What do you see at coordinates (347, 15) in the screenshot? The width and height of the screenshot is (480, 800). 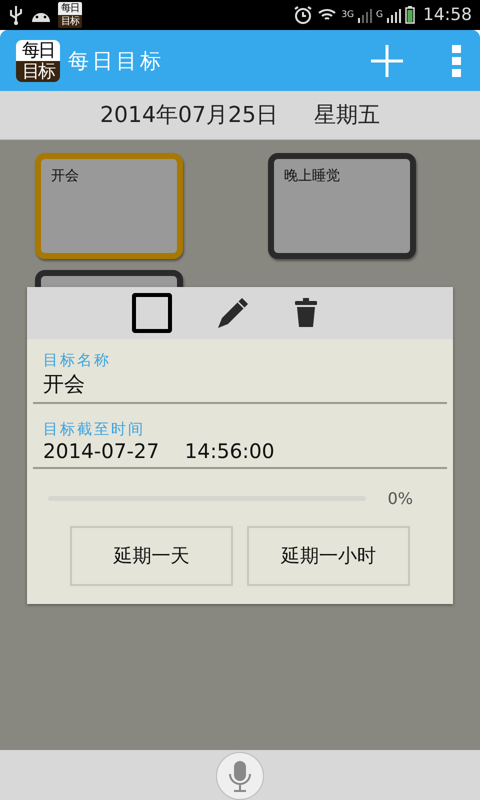 I see `network-type: 3G` at bounding box center [347, 15].